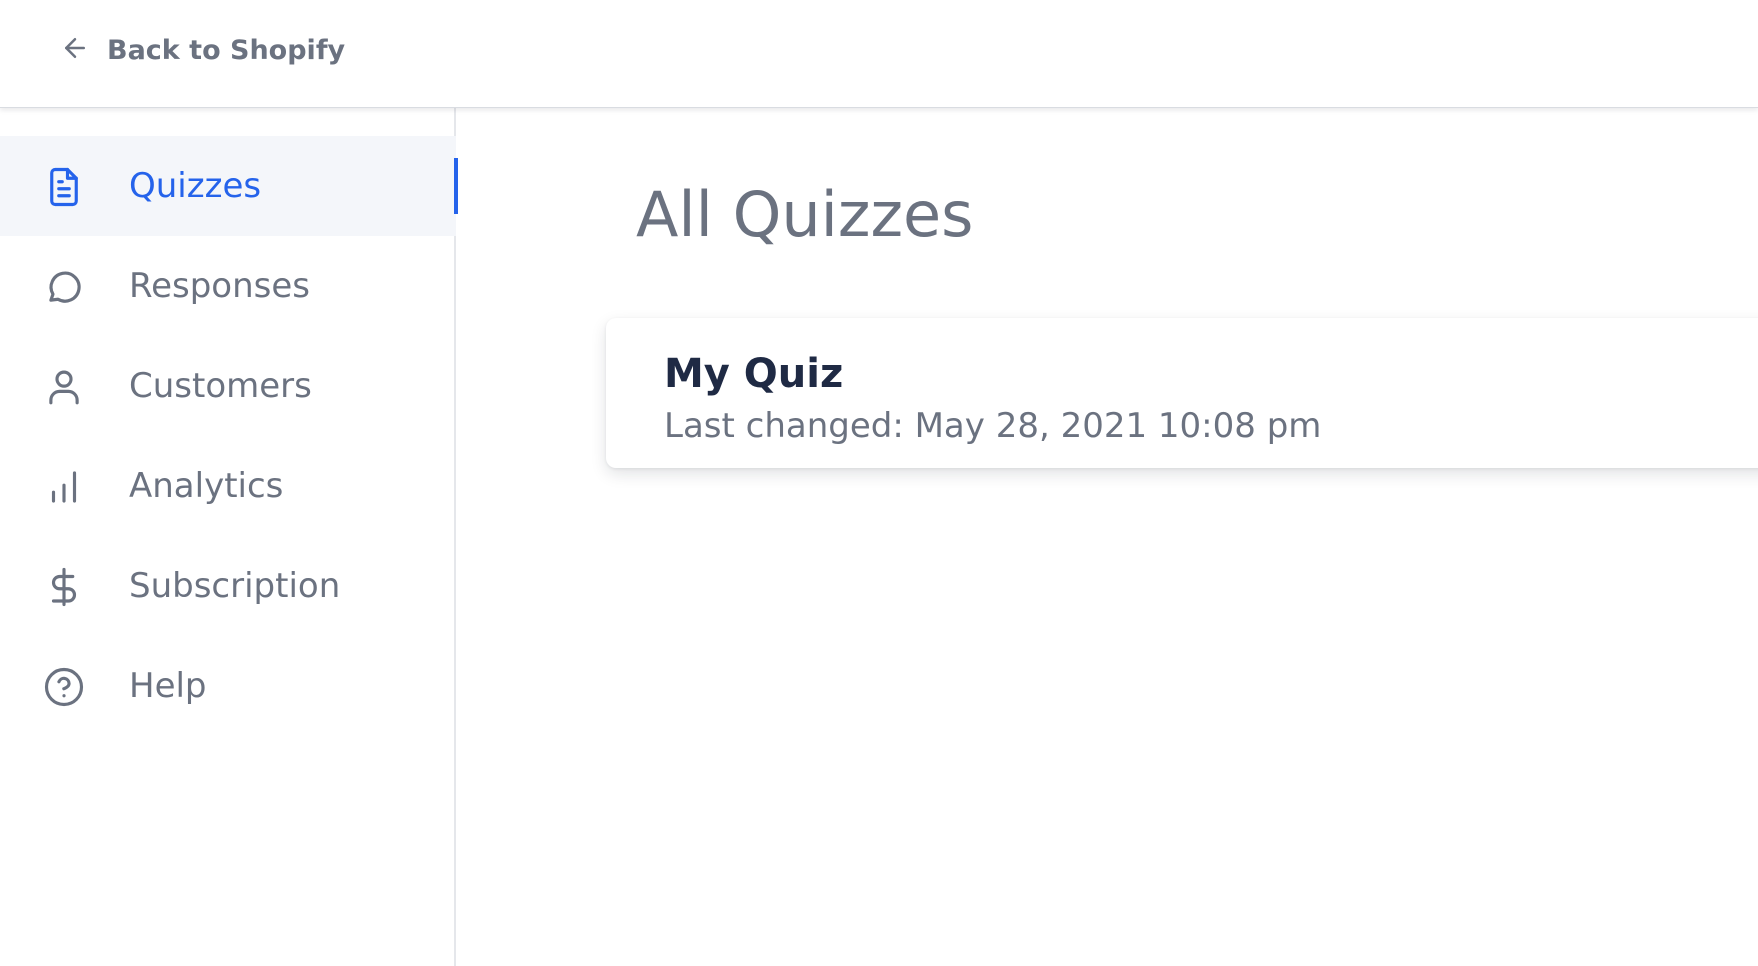 The height and width of the screenshot is (966, 1758). I want to click on sidebar-item-label: Customers, so click(220, 386).